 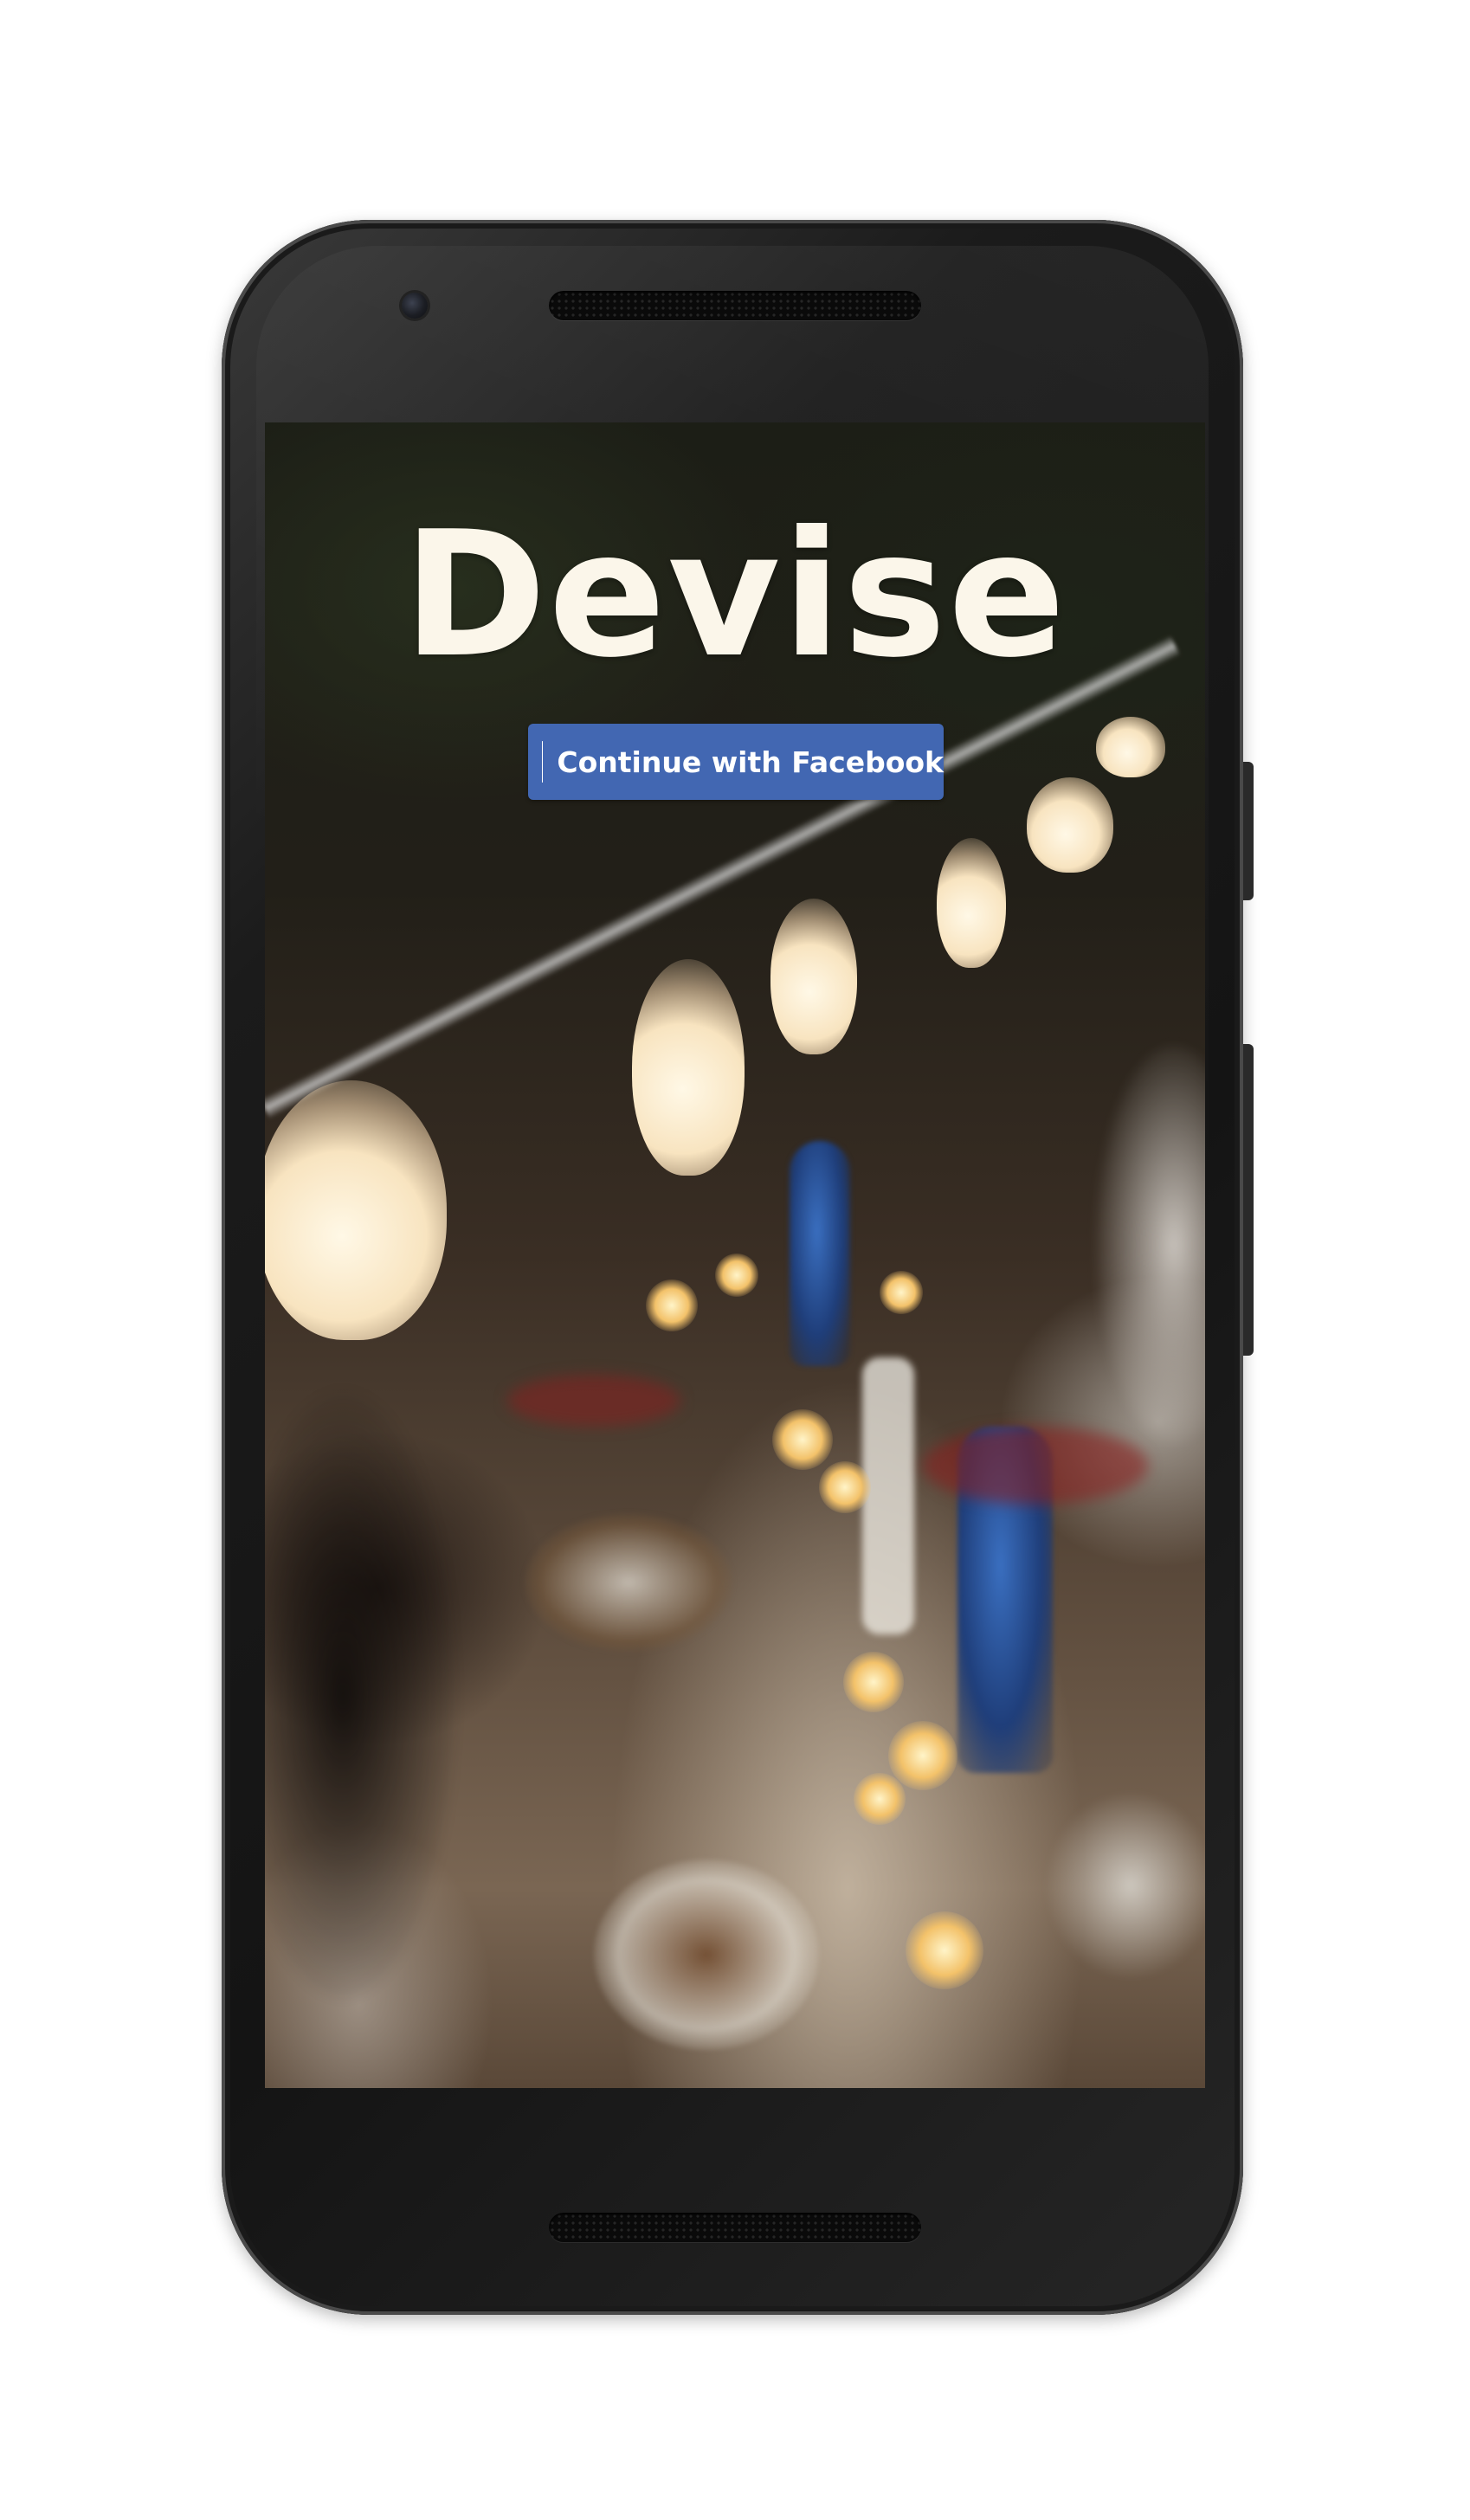 I want to click on guest-hair, so click(x=360, y=1695).